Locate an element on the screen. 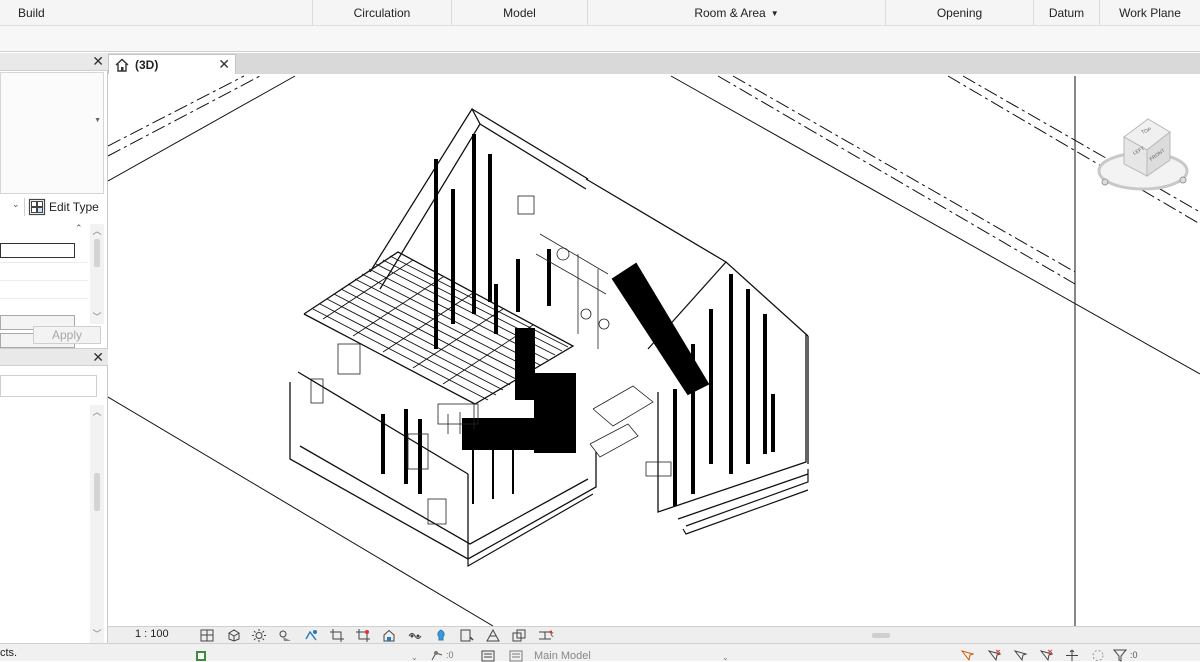  view-control-icons is located at coordinates (376, 635).